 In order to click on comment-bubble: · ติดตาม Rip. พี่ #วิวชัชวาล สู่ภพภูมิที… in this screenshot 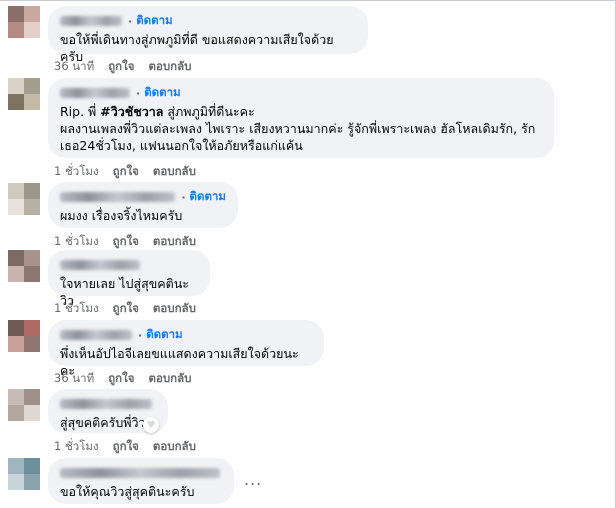, I will do `click(301, 118)`.